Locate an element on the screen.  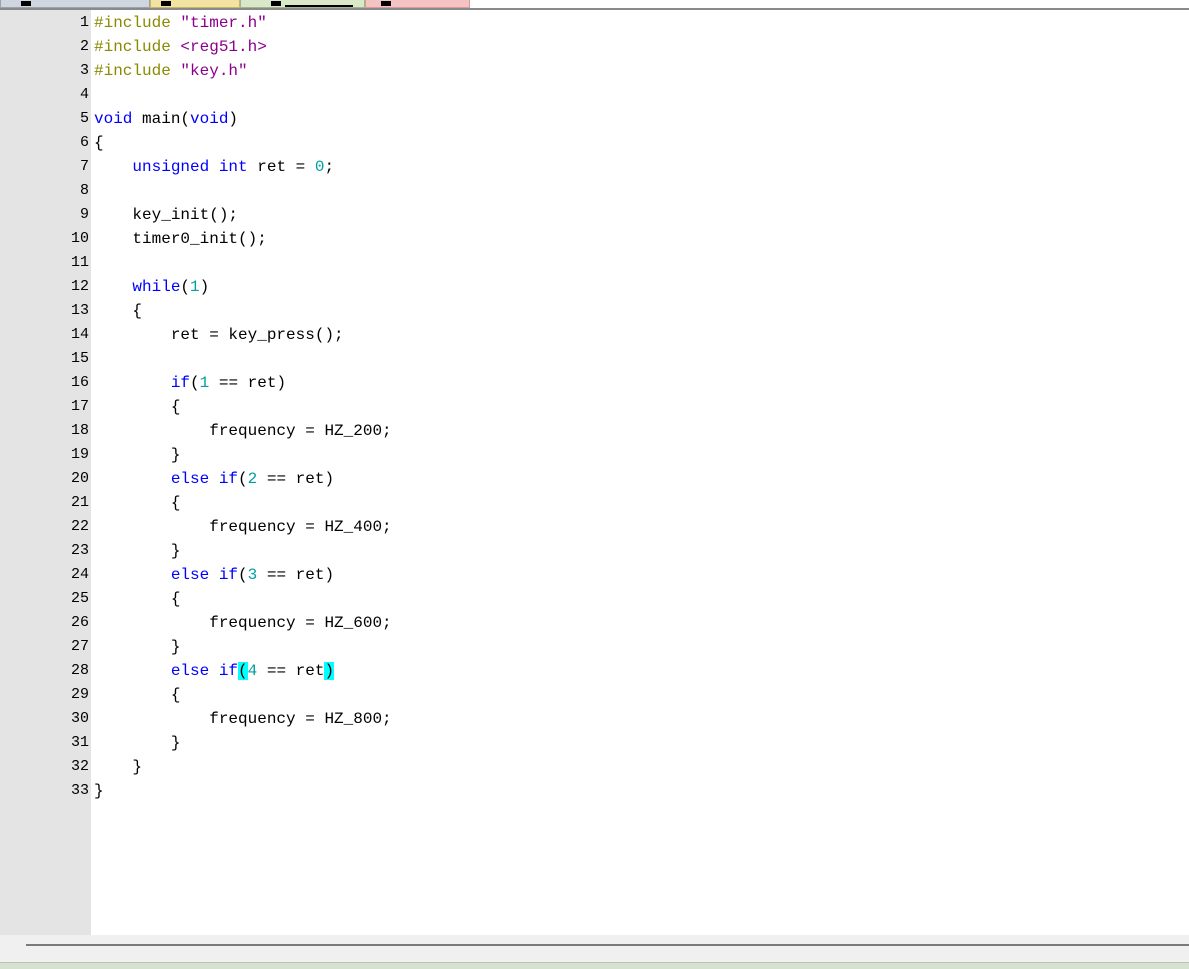
code-token: <reg51.h> is located at coordinates (223, 47).